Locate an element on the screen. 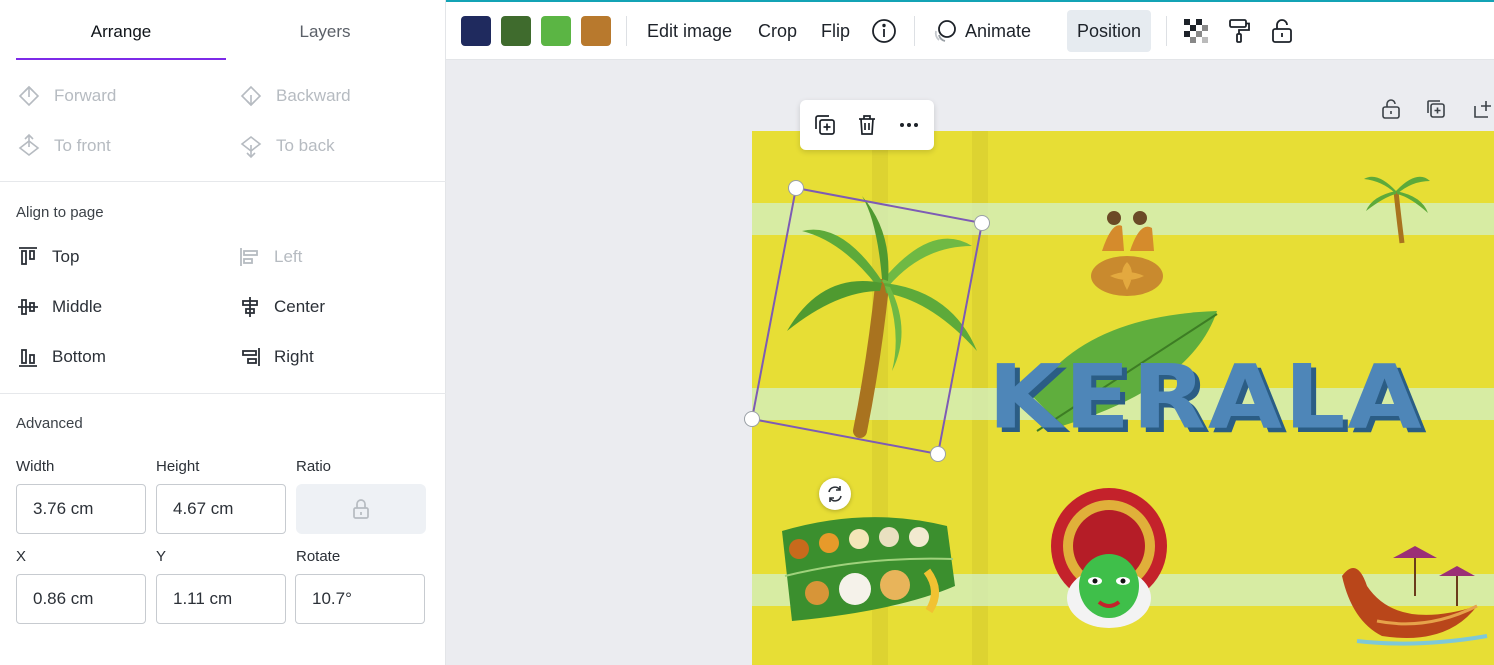 The image size is (1494, 665). transparency-icon is located at coordinates (1196, 31).